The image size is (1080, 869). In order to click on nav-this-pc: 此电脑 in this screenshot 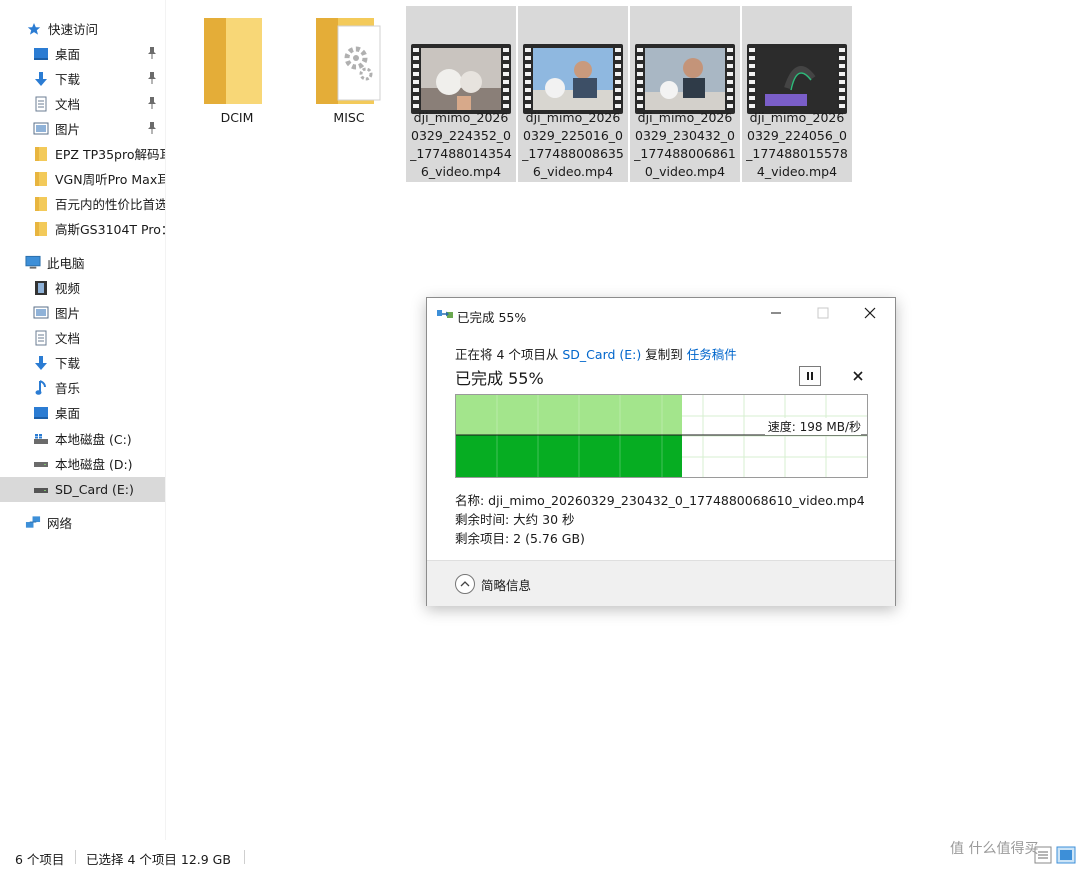, I will do `click(82, 262)`.